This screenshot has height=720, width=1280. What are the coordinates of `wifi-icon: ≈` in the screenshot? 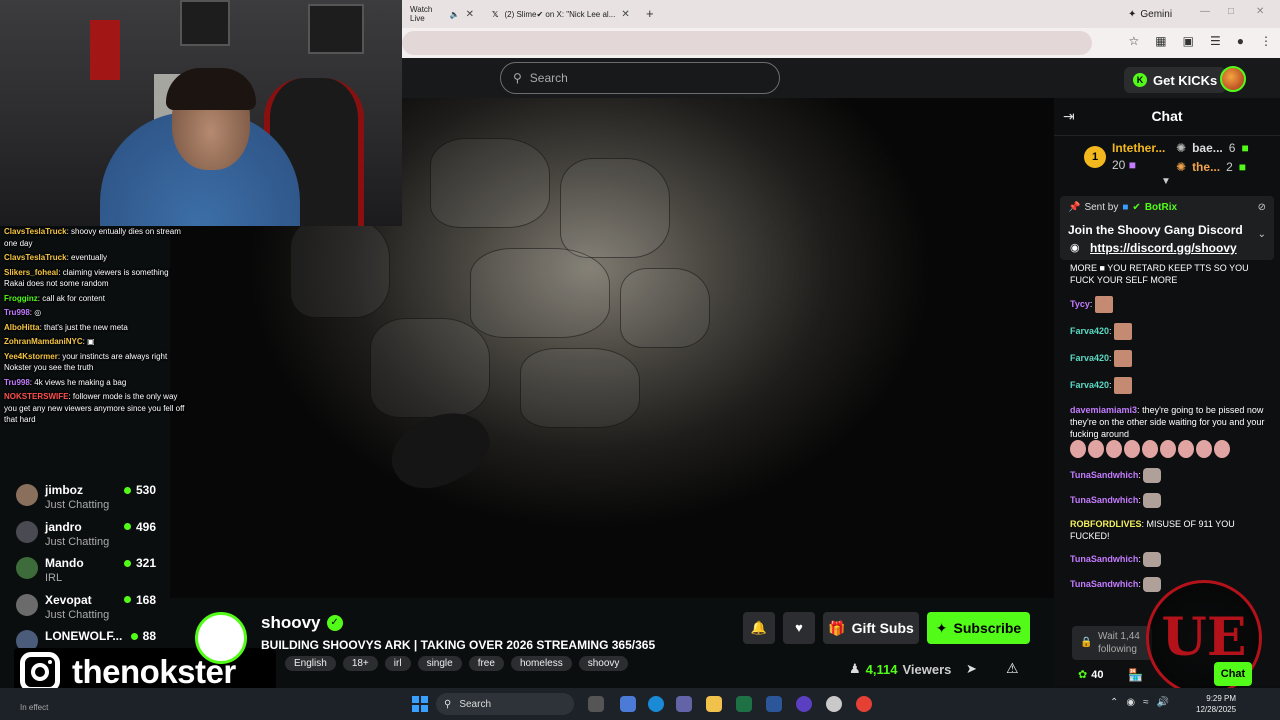 It's located at (1146, 702).